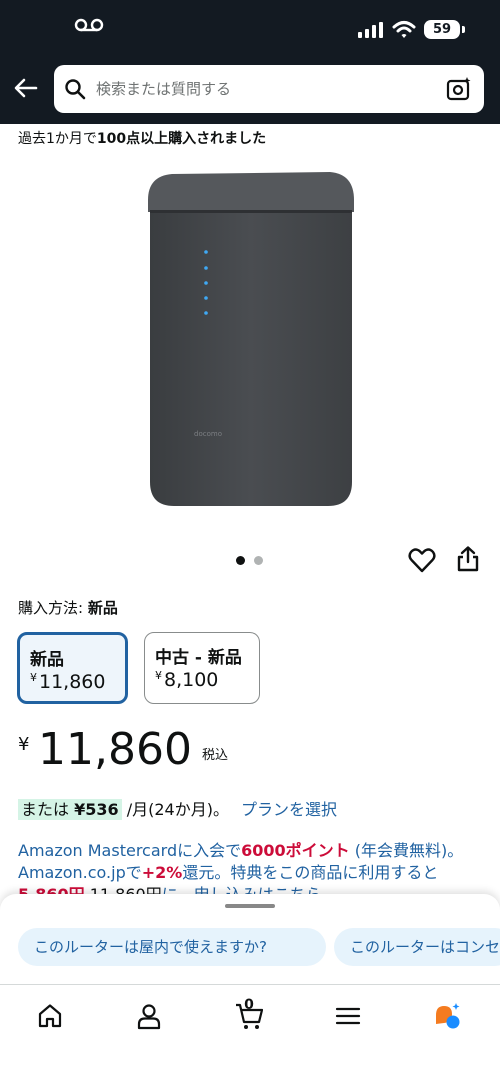  Describe the element at coordinates (102, 608) in the screenshot. I see `purchase-method-value: 新品` at that location.